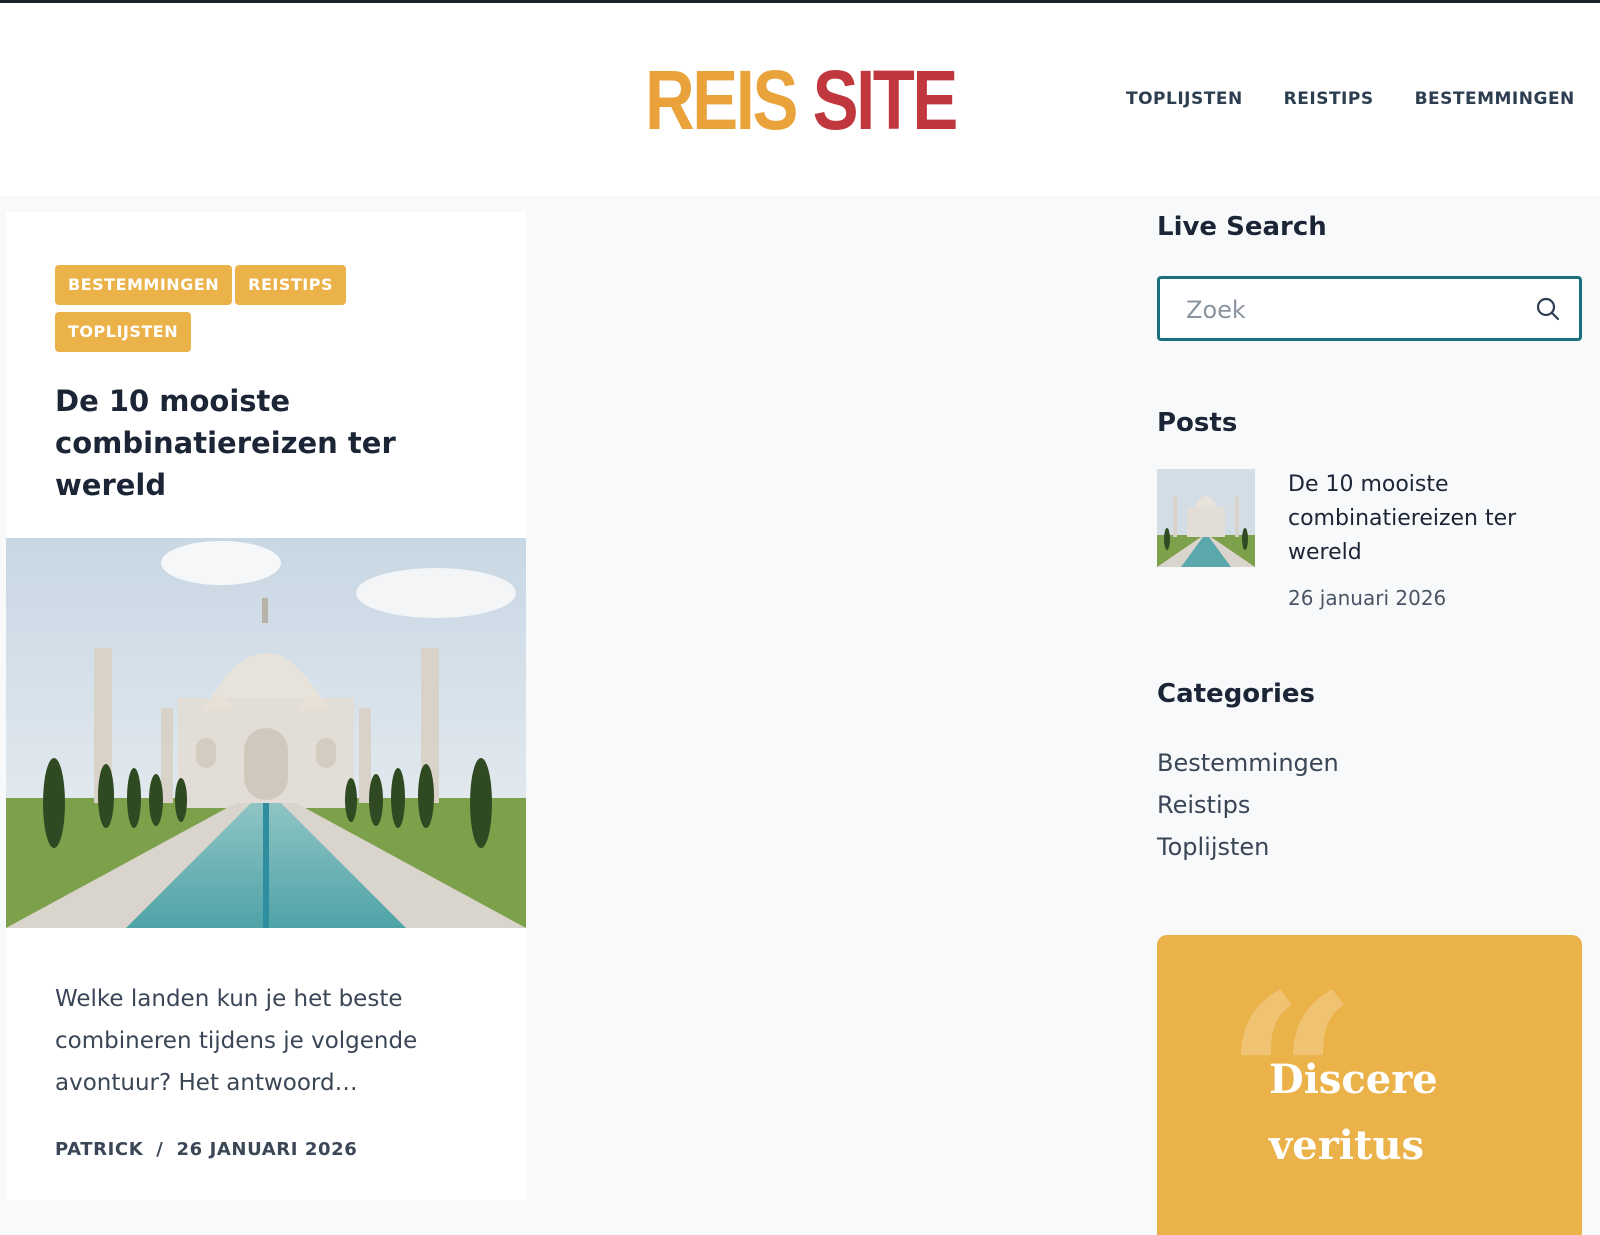 The height and width of the screenshot is (1235, 1600). What do you see at coordinates (267, 1149) in the screenshot?
I see `post-date: 26 JANUARI 2026` at bounding box center [267, 1149].